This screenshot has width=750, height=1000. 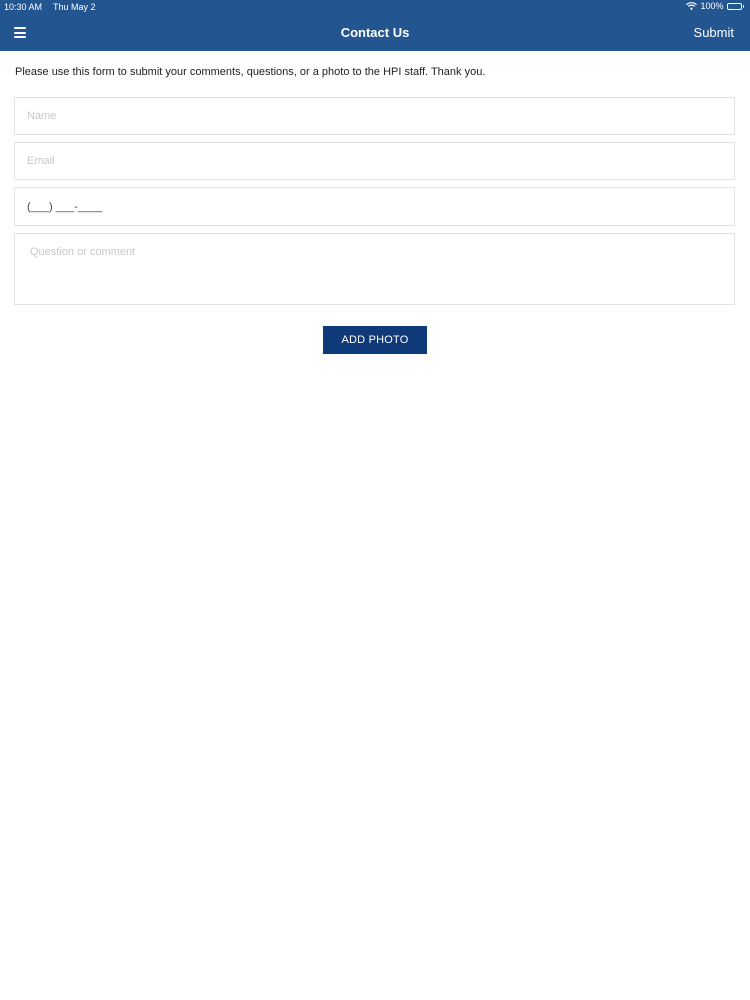 I want to click on page-title: Contact Us, so click(x=375, y=32).